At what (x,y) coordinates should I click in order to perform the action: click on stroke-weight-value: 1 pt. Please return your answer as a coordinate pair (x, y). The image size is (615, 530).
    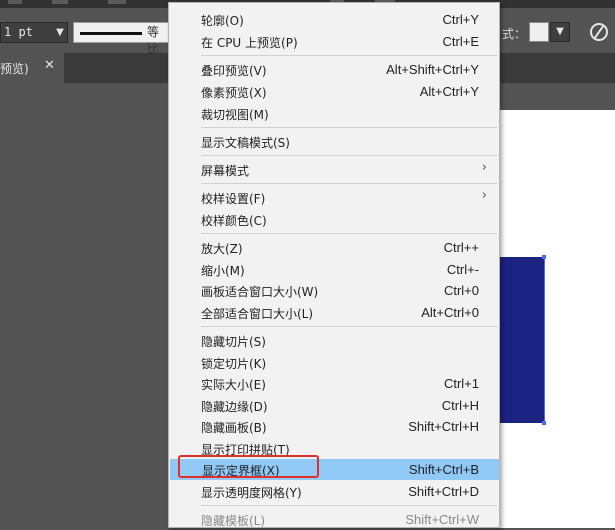
    Looking at the image, I should click on (18, 32).